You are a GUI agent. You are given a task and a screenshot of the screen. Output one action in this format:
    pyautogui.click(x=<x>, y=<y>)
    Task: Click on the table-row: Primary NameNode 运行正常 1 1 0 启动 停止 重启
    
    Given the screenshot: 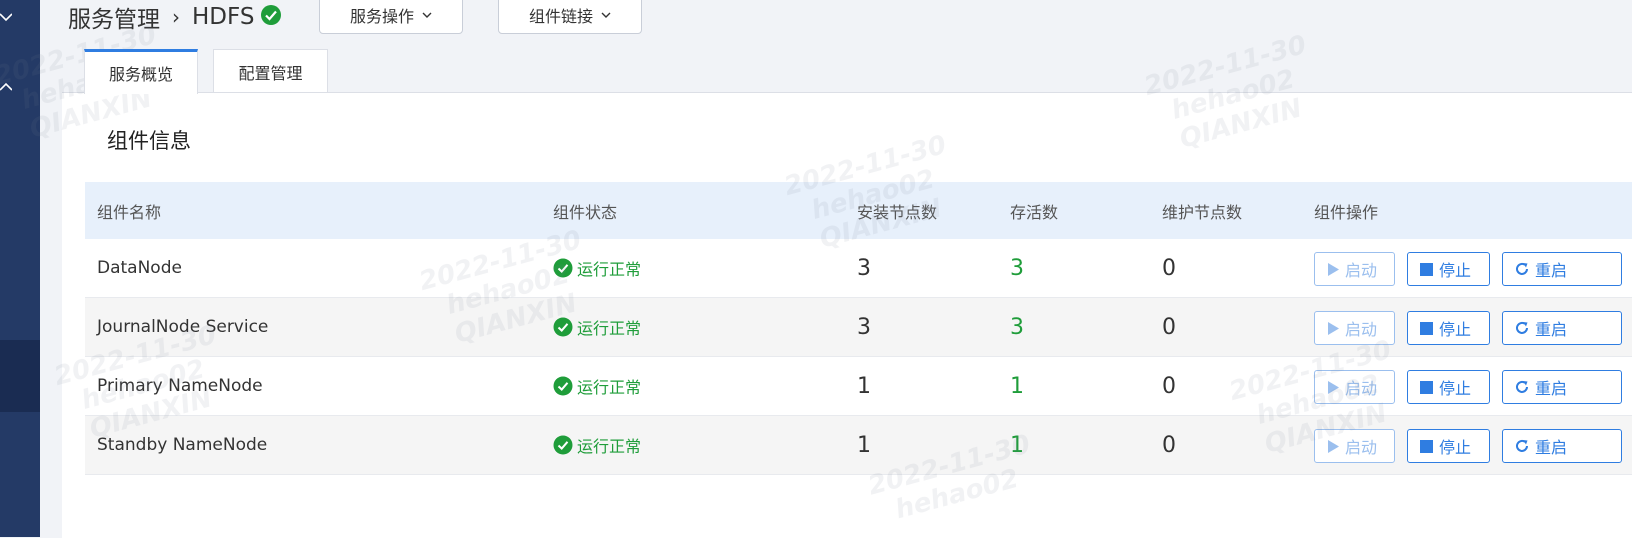 What is the action you would take?
    pyautogui.click(x=858, y=386)
    